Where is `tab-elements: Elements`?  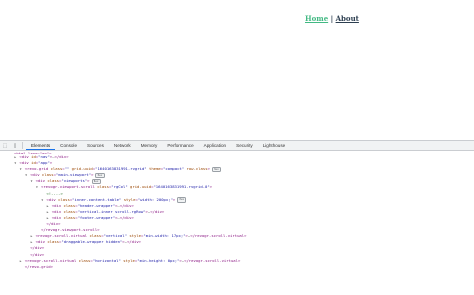
tab-elements: Elements is located at coordinates (41, 145).